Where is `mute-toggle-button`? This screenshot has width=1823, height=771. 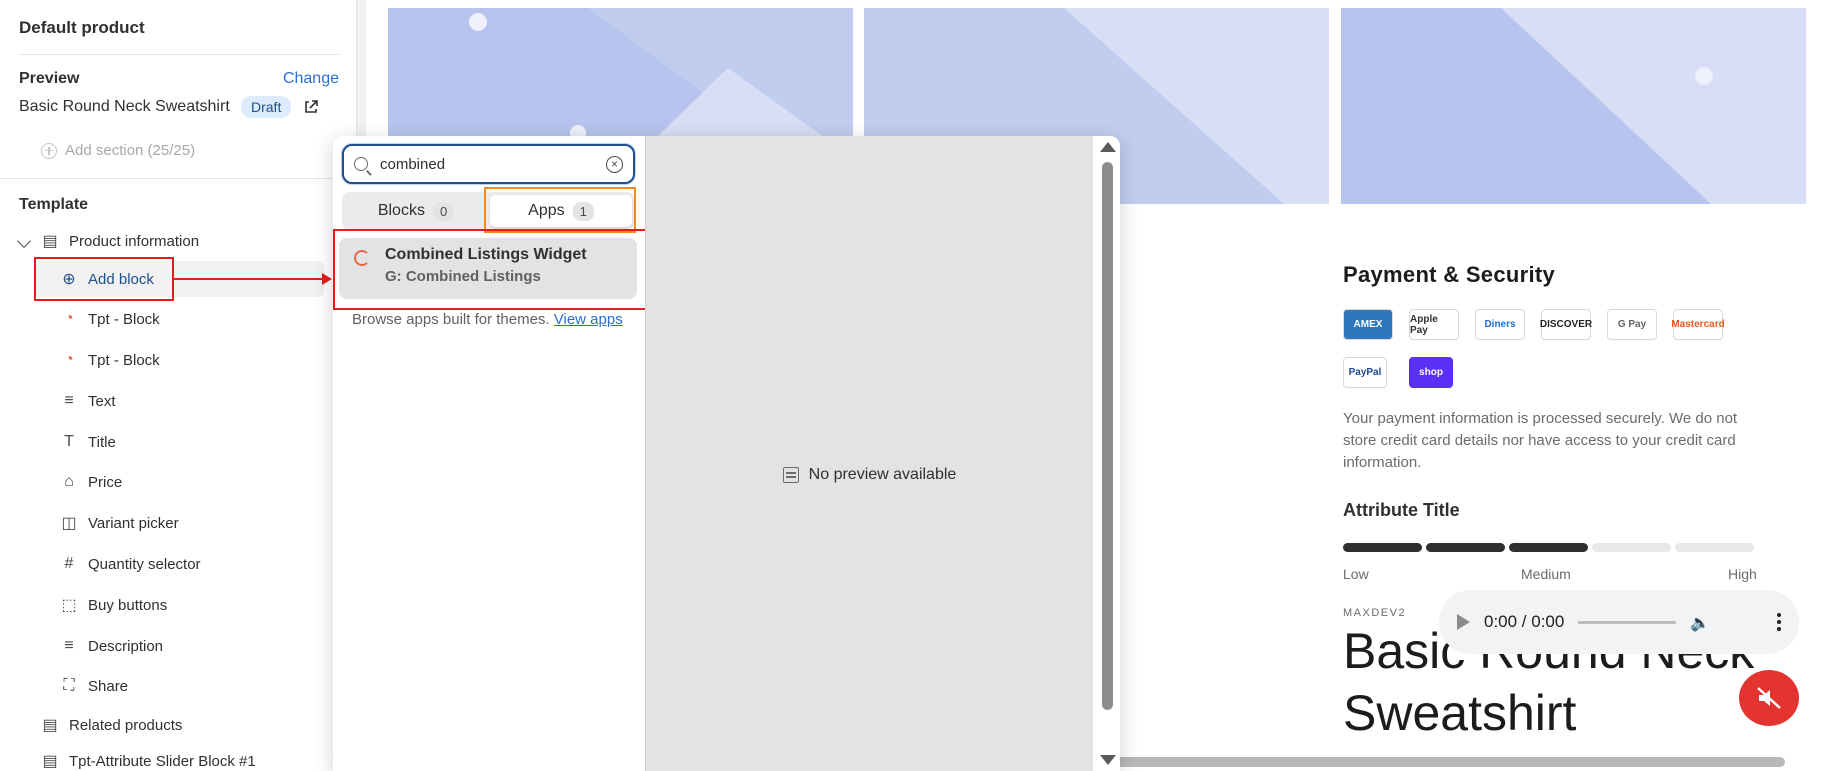
mute-toggle-button is located at coordinates (1769, 698).